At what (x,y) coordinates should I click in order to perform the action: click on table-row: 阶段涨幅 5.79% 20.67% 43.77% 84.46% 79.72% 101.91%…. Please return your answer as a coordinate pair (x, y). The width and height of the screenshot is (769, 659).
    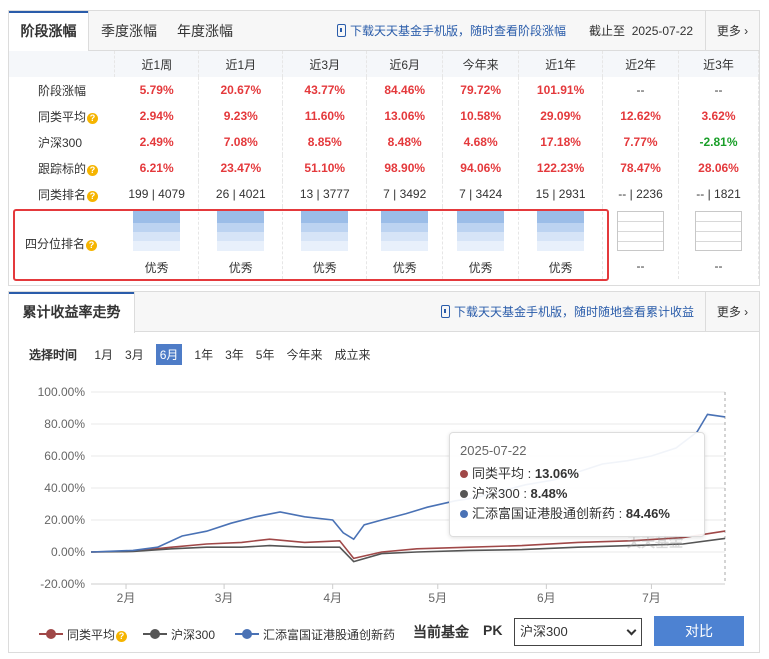
    Looking at the image, I should click on (384, 90).